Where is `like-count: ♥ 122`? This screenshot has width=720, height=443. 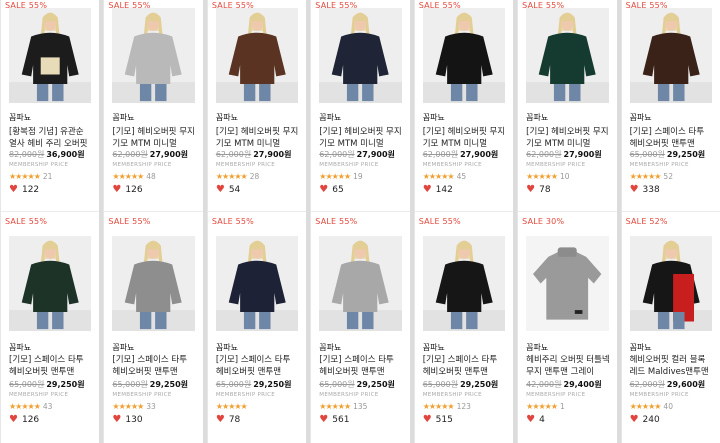 like-count: ♥ 122 is located at coordinates (24, 189).